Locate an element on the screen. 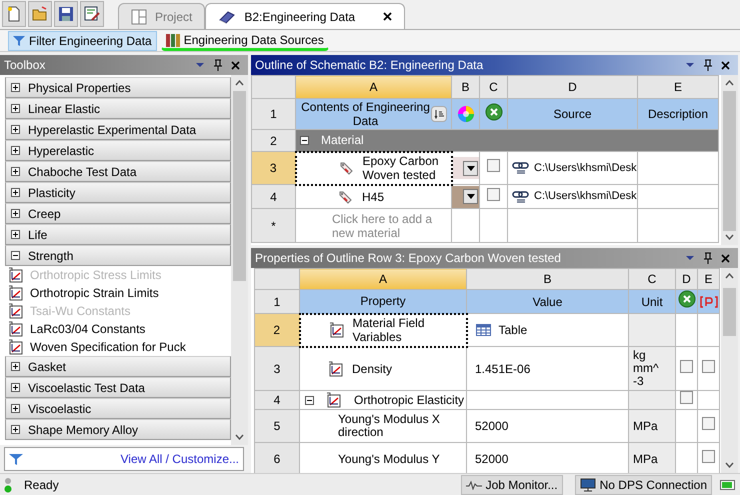 The image size is (740, 495). new-file-button is located at coordinates (14, 14).